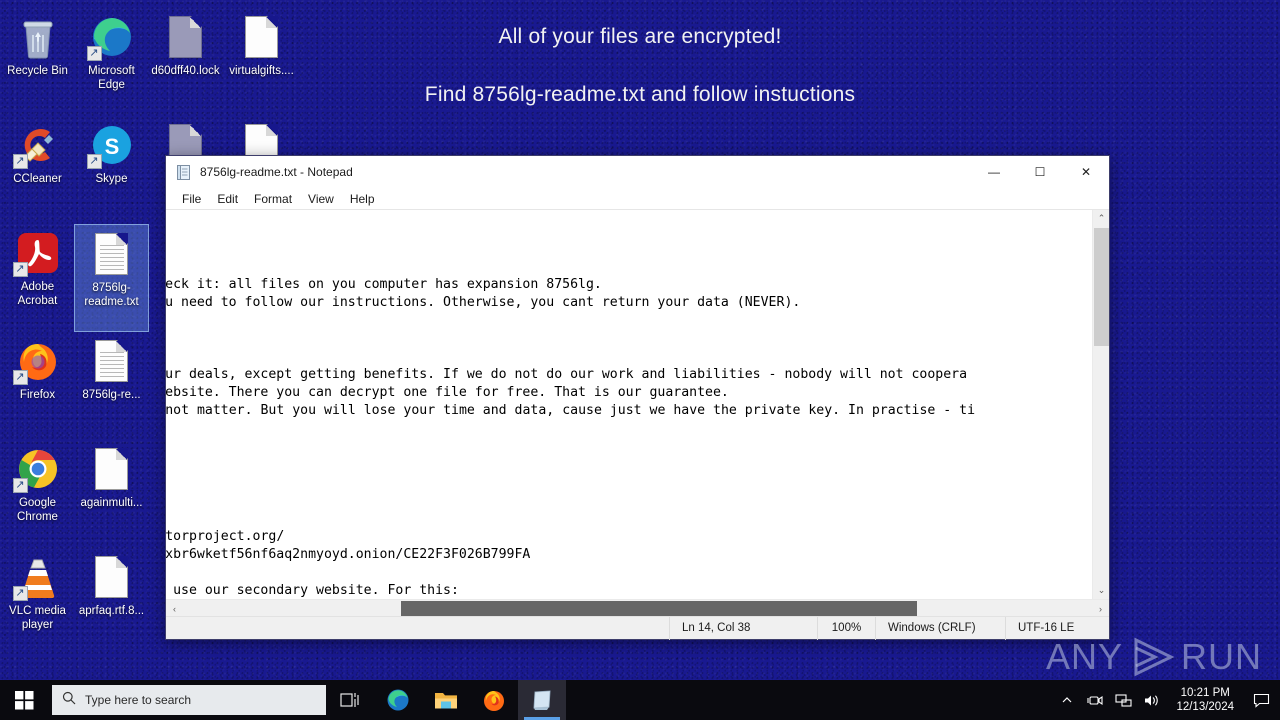 The width and height of the screenshot is (1280, 720). I want to click on notepad-text-line: ite: https://torproject.org/, so click(225, 536).